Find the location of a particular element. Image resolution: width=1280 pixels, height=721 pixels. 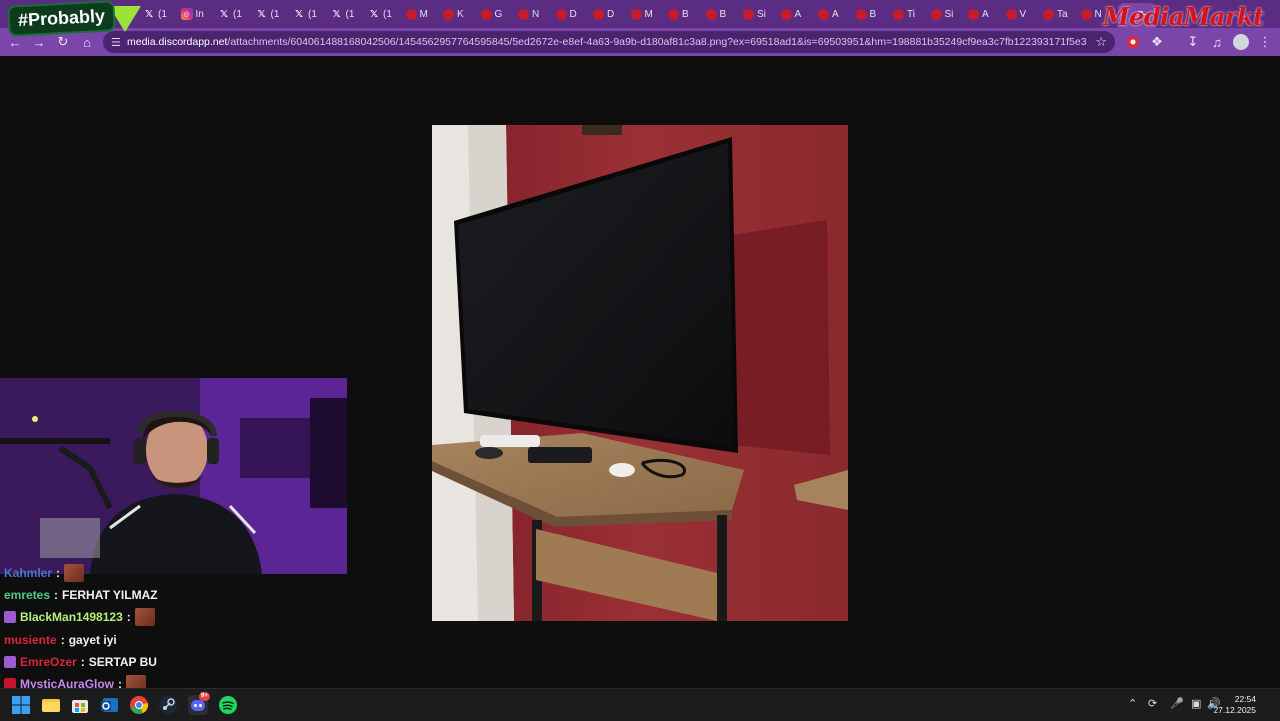

steam-icon is located at coordinates (168, 705).